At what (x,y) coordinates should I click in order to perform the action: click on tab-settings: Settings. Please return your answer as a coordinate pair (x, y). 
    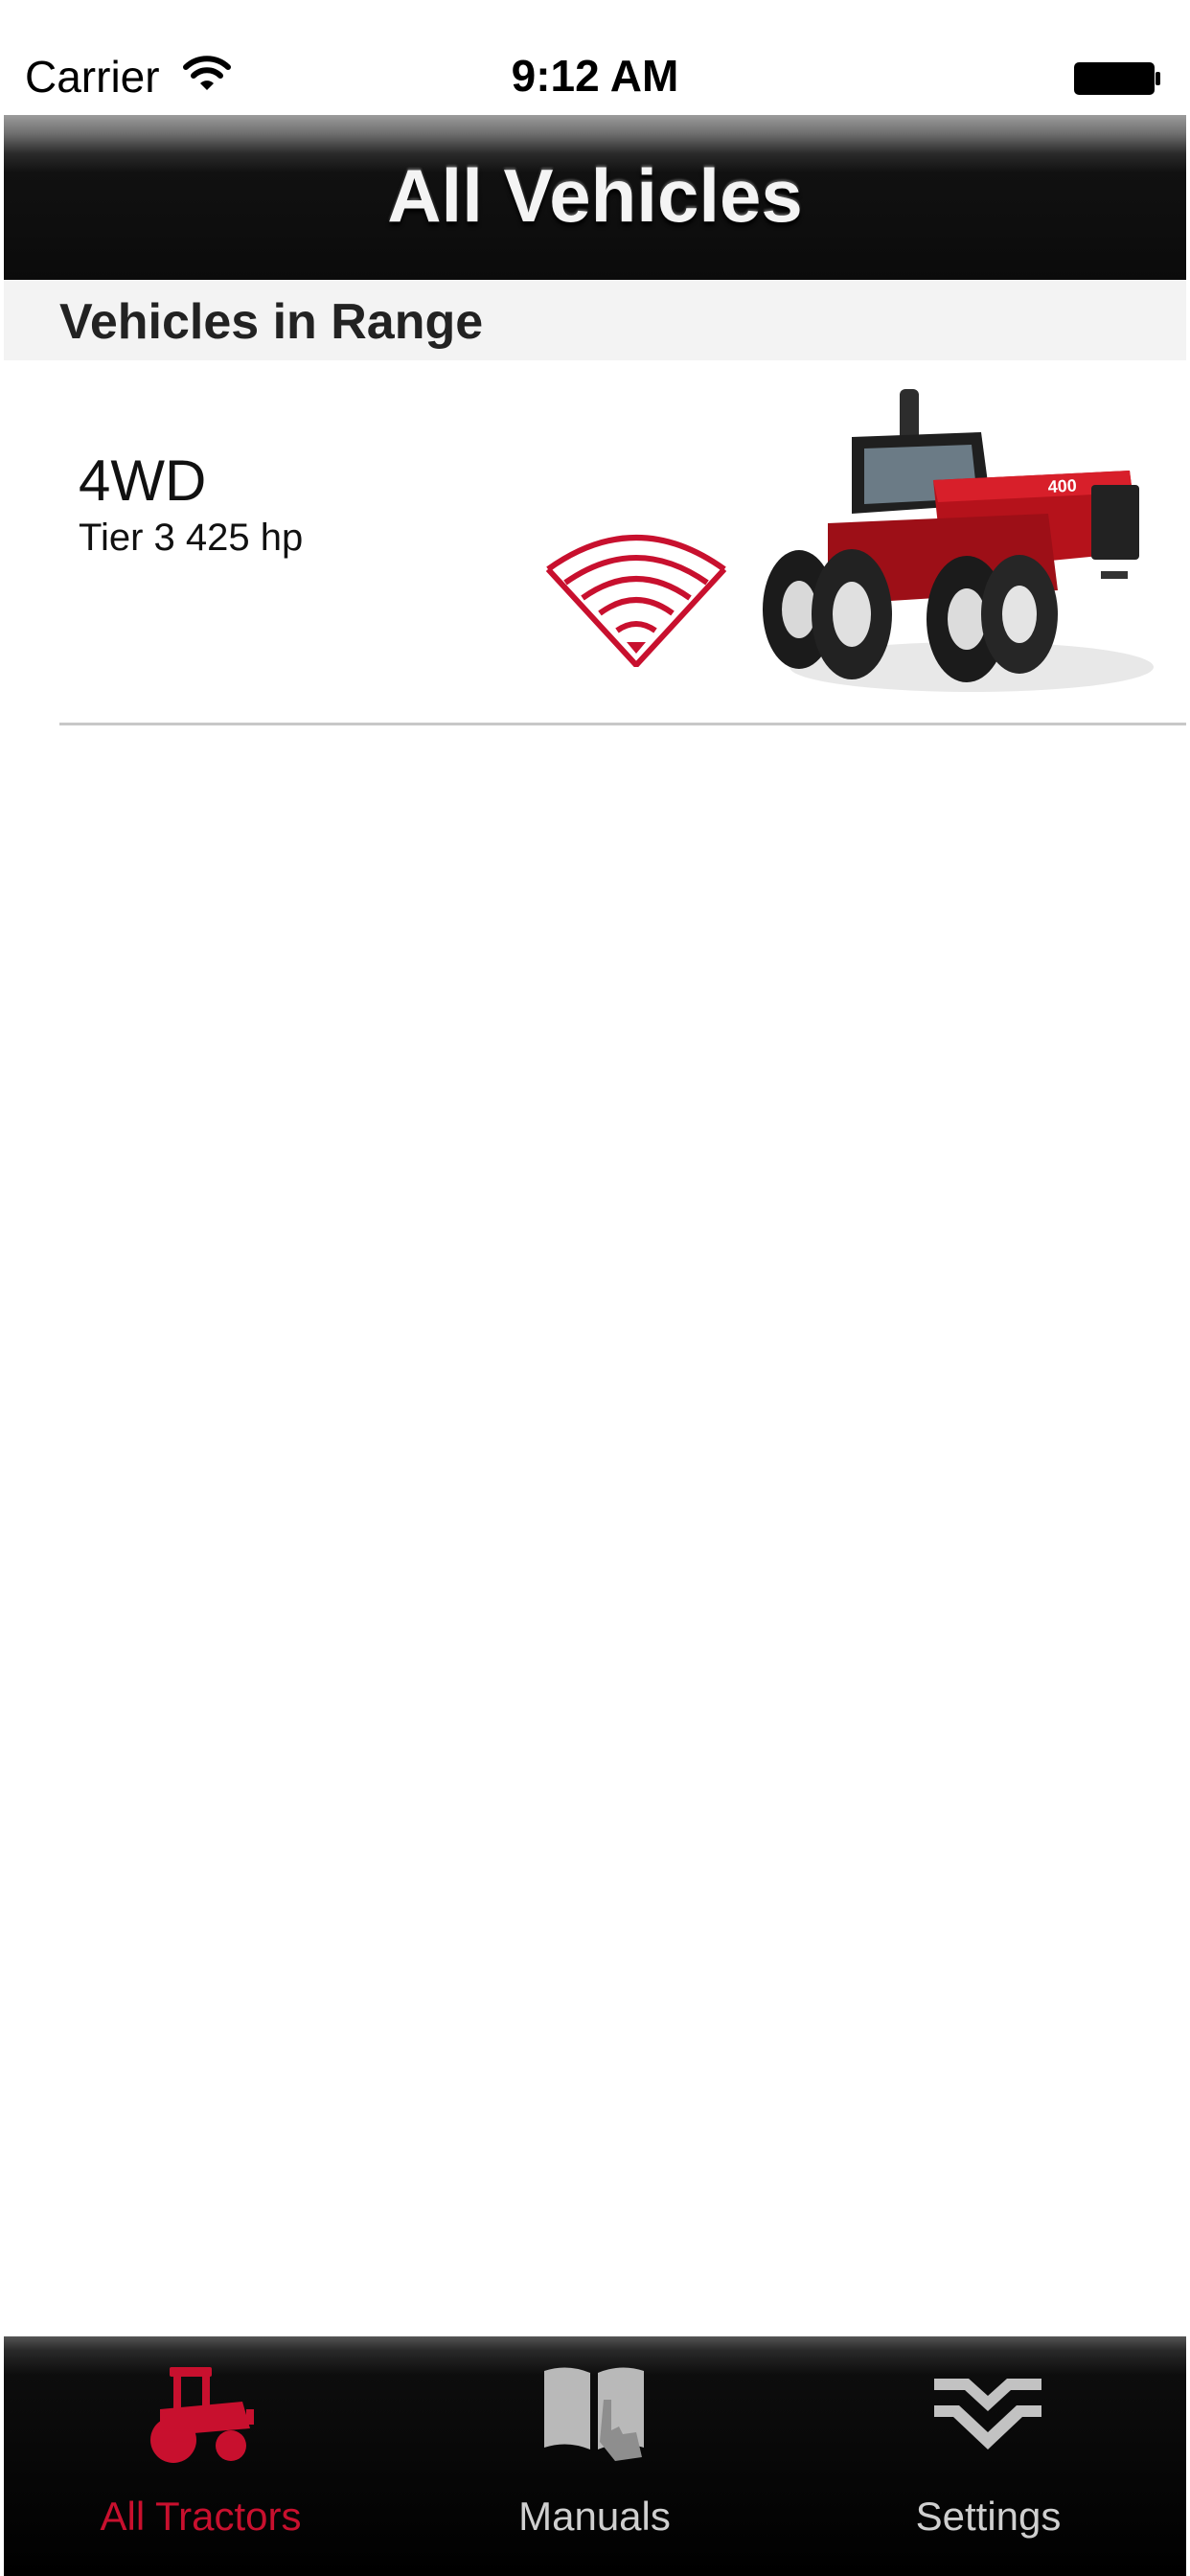
    Looking at the image, I should click on (988, 2456).